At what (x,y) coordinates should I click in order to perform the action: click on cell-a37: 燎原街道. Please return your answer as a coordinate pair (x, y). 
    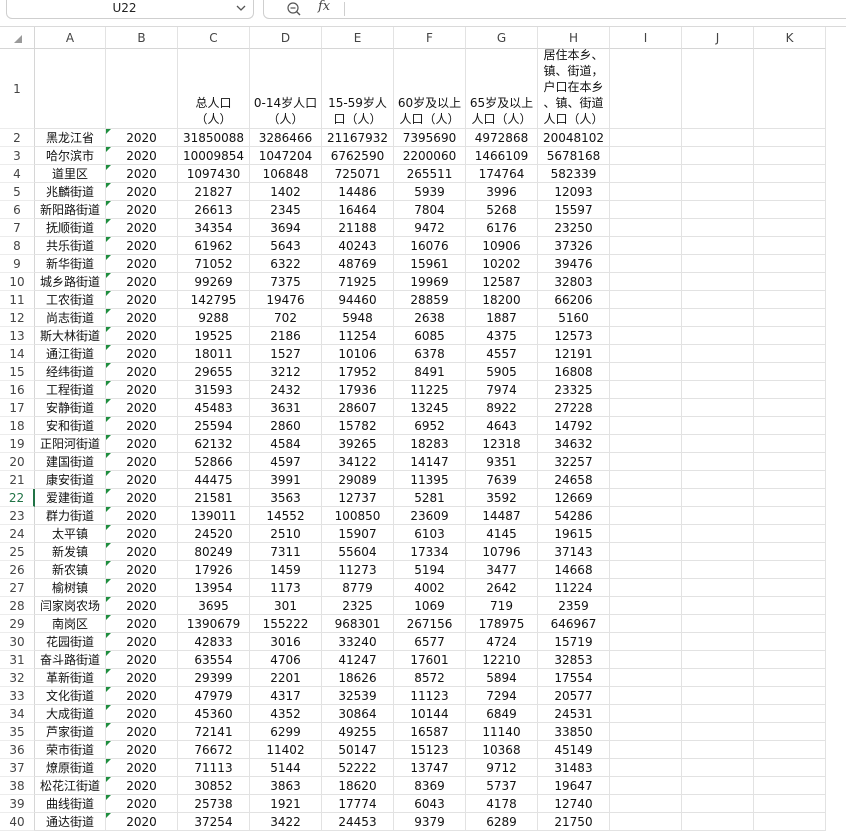
    Looking at the image, I should click on (70, 768).